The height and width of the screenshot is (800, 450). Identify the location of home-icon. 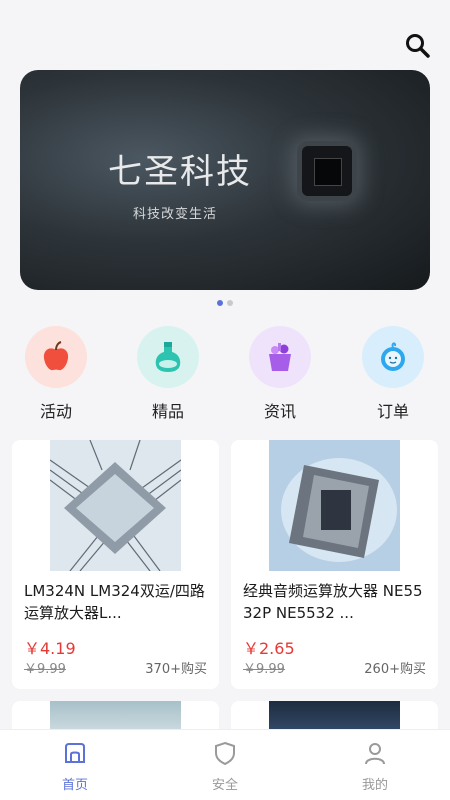
(75, 753).